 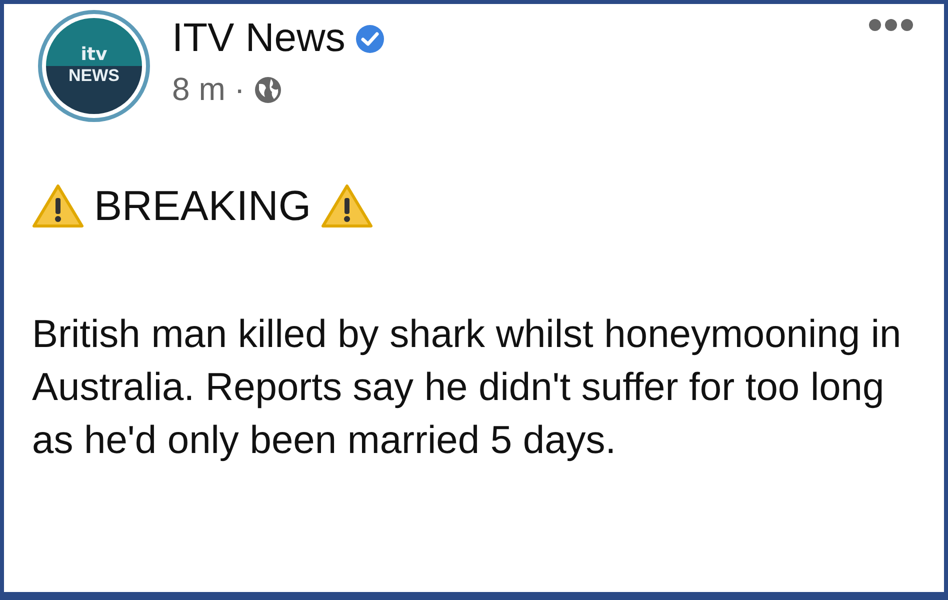 I want to click on more-options-icon, so click(x=891, y=25).